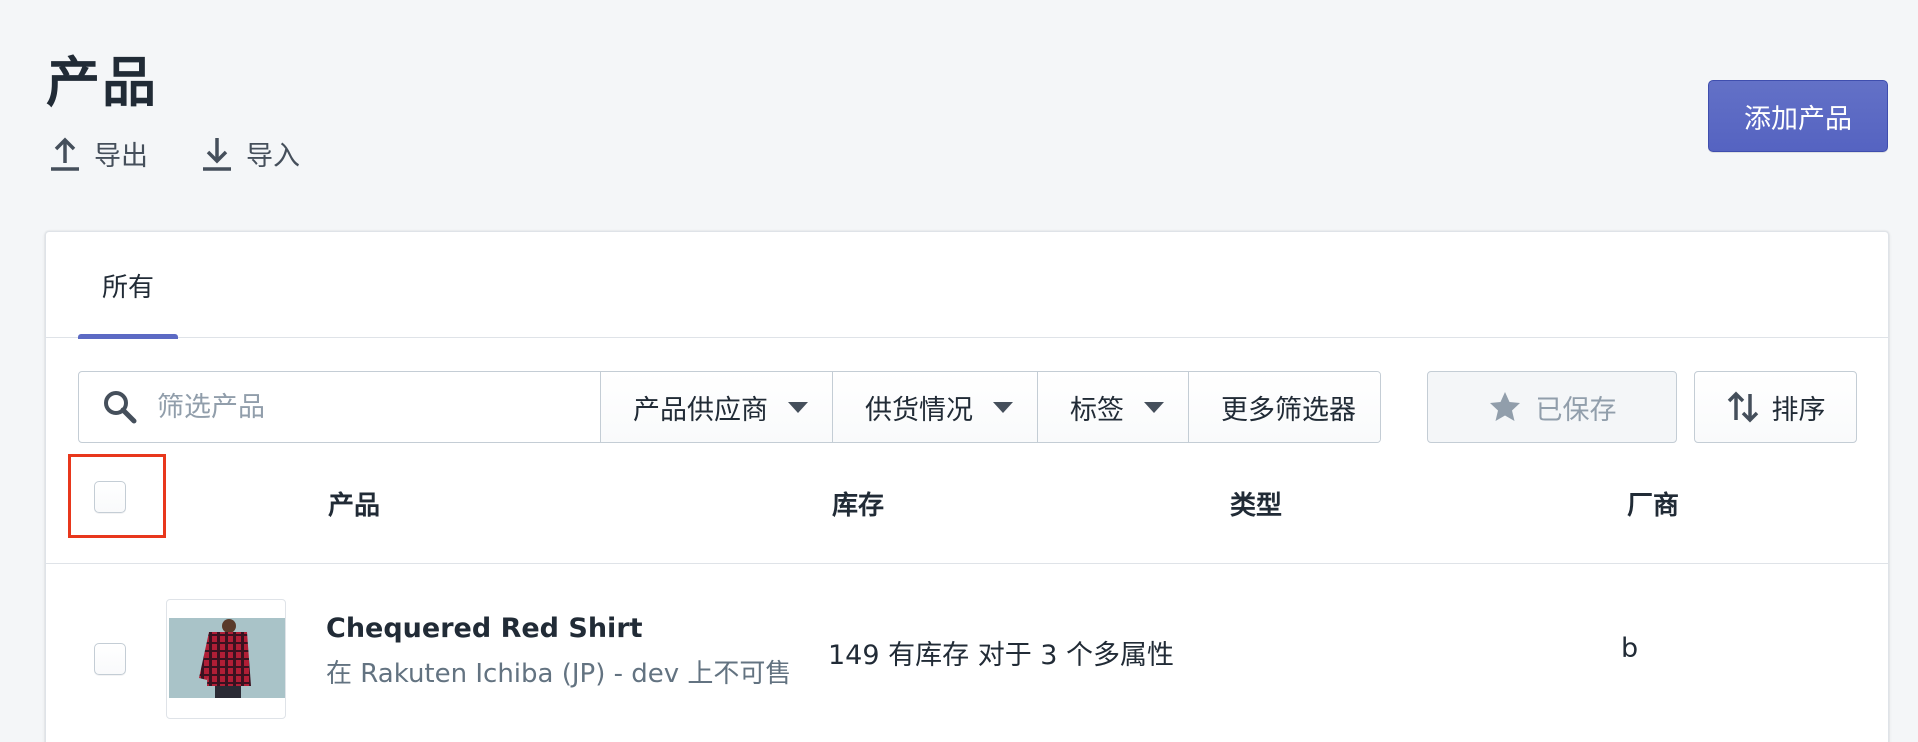 This screenshot has width=1918, height=742. What do you see at coordinates (110, 659) in the screenshot?
I see `row-checkbox` at bounding box center [110, 659].